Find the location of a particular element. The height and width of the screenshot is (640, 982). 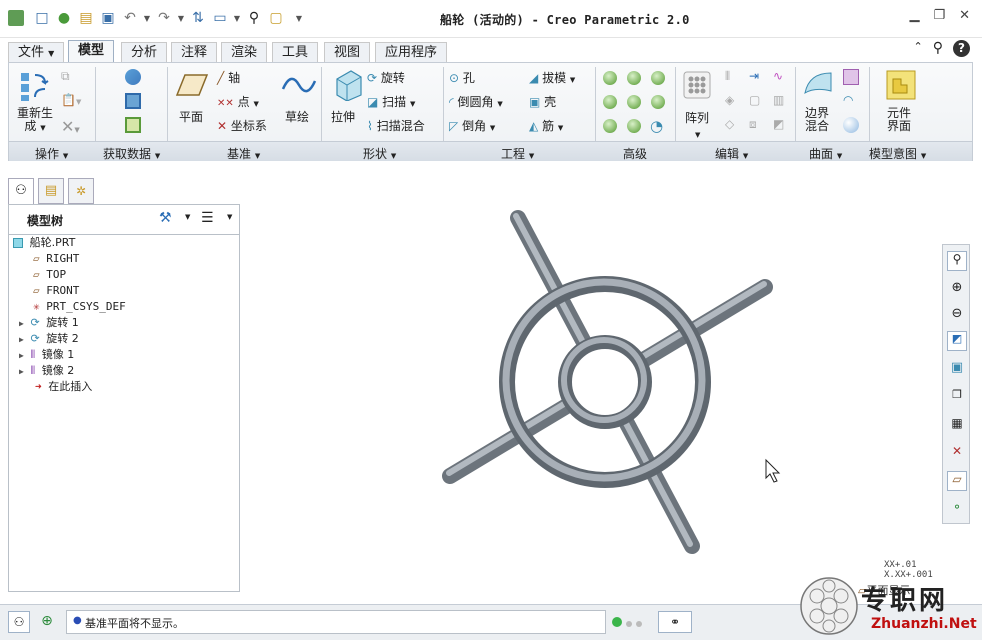

view-manager-icon: ▦ is located at coordinates (957, 425).